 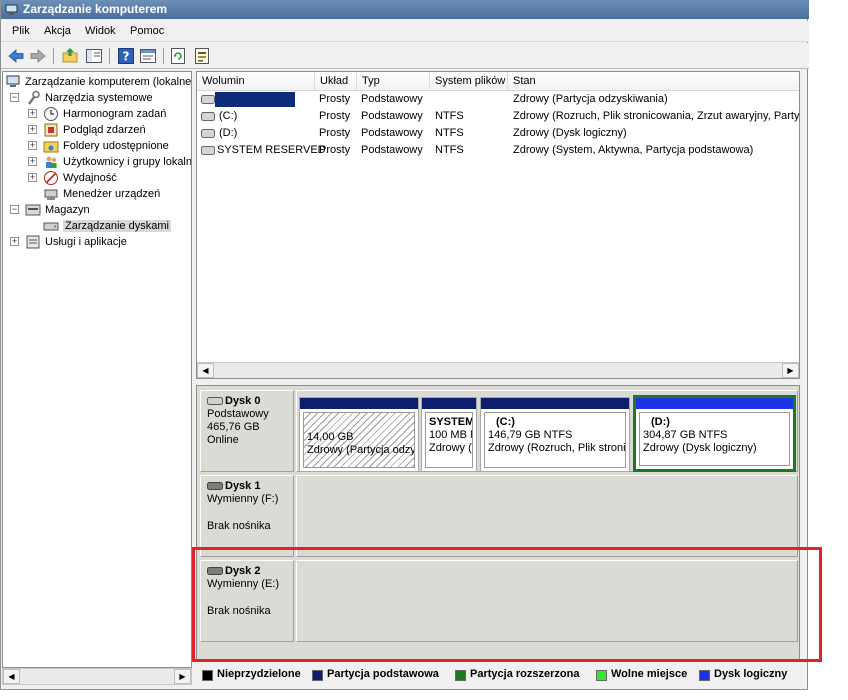 What do you see at coordinates (202, 56) in the screenshot?
I see `export-icon` at bounding box center [202, 56].